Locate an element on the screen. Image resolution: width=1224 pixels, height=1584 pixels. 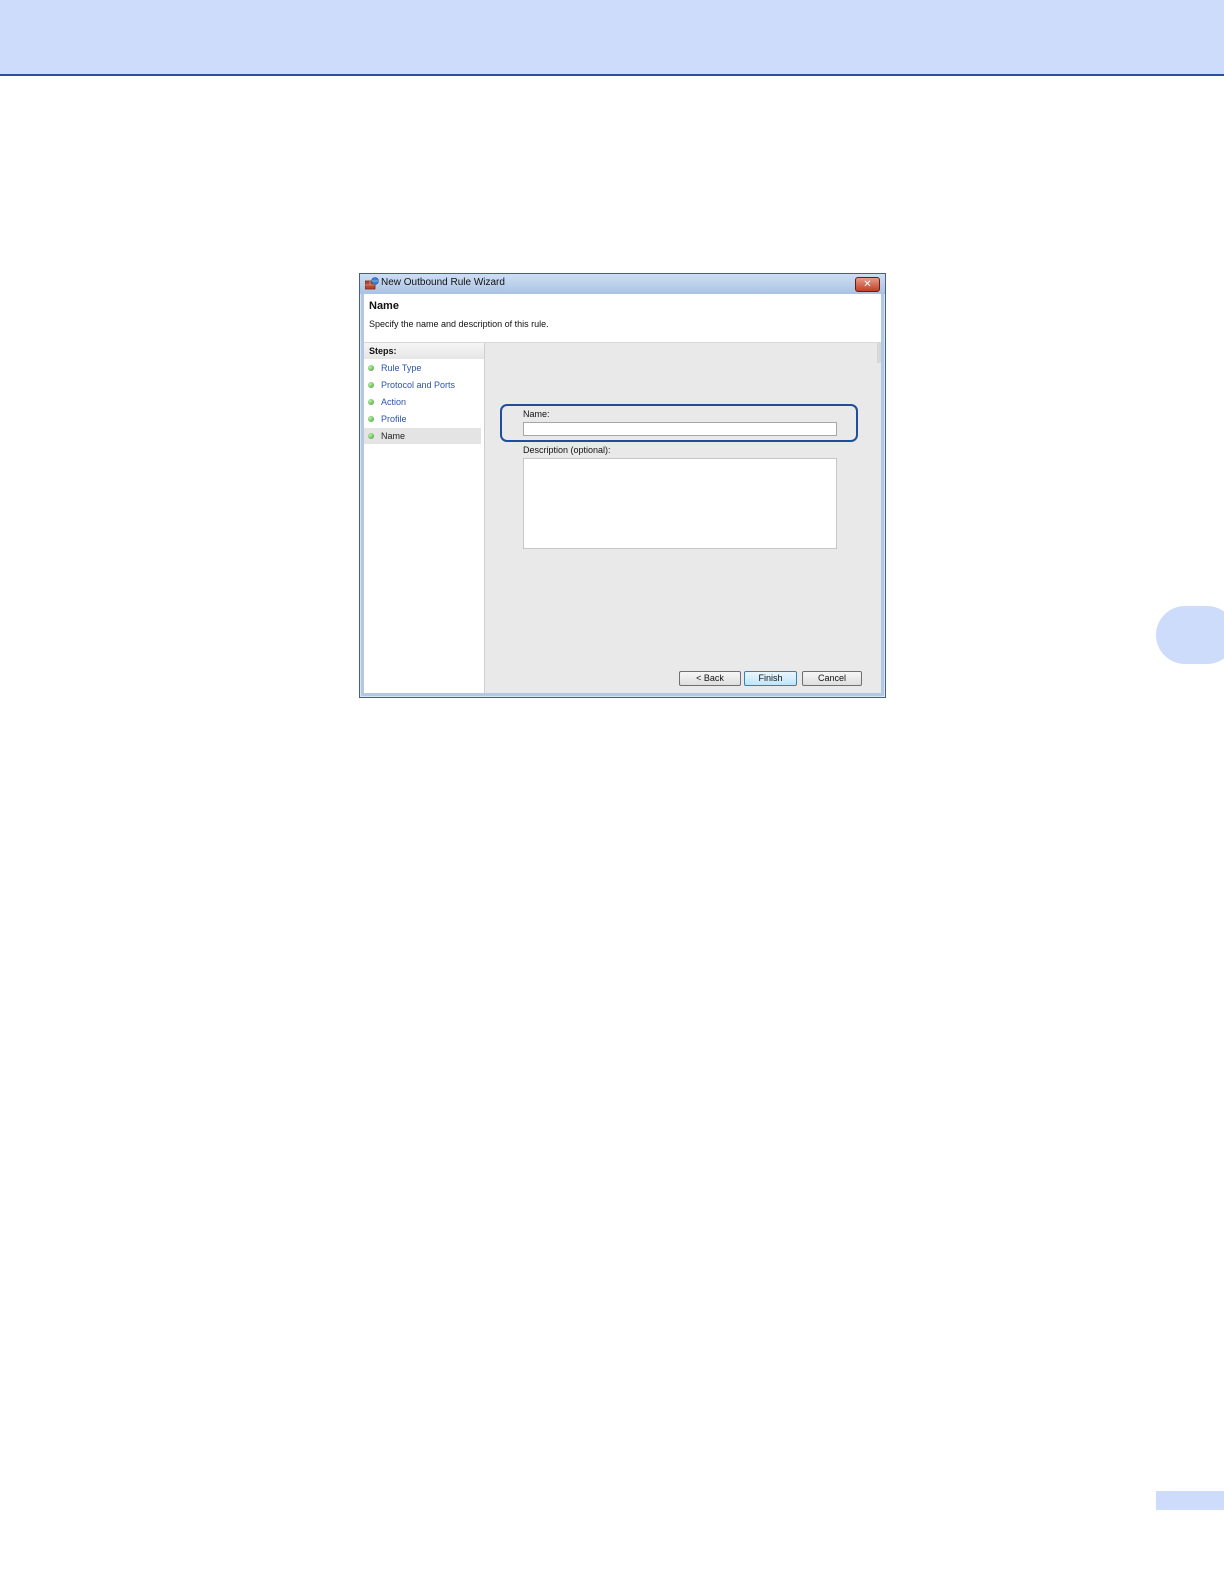
close-icon: ✕ is located at coordinates (867, 284).